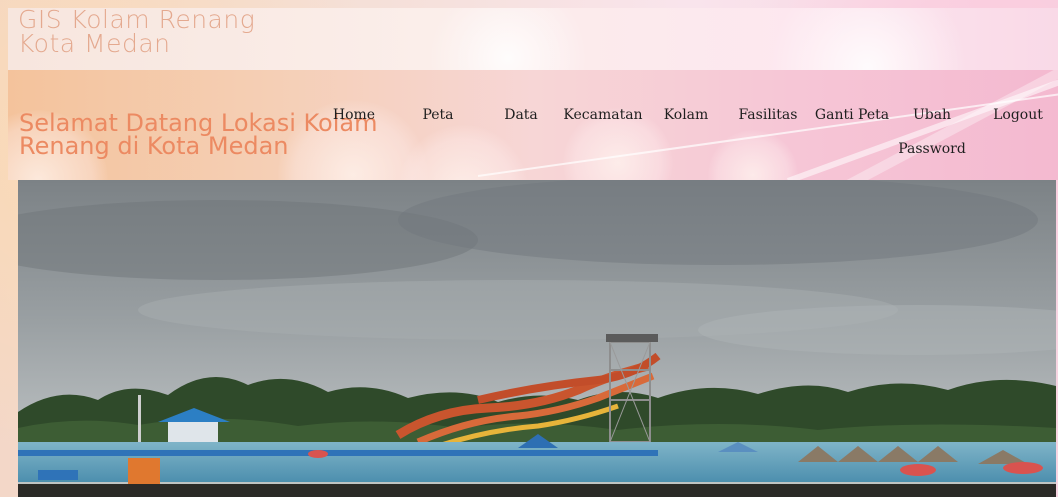 The height and width of the screenshot is (497, 1058). Describe the element at coordinates (438, 115) in the screenshot. I see `nav-peta: Peta` at that location.